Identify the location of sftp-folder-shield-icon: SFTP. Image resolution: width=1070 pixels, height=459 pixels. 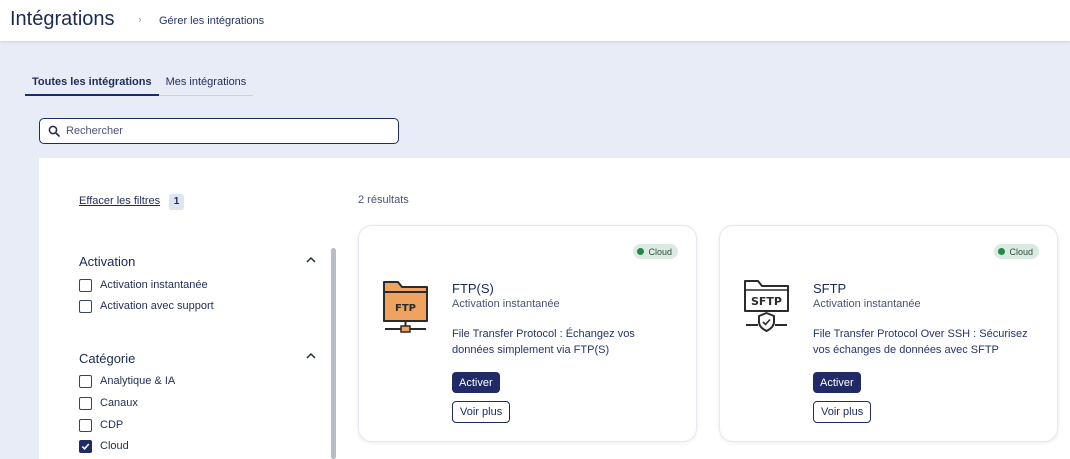
(766, 306).